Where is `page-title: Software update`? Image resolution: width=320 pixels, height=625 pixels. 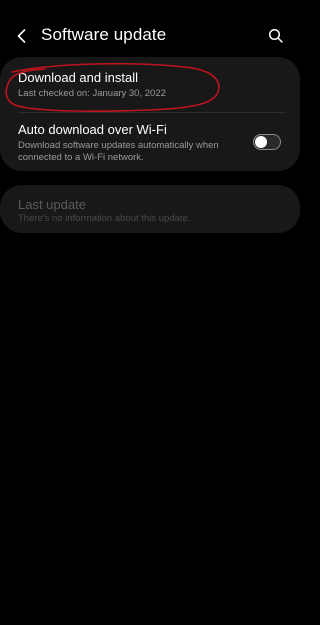 page-title: Software update is located at coordinates (104, 34).